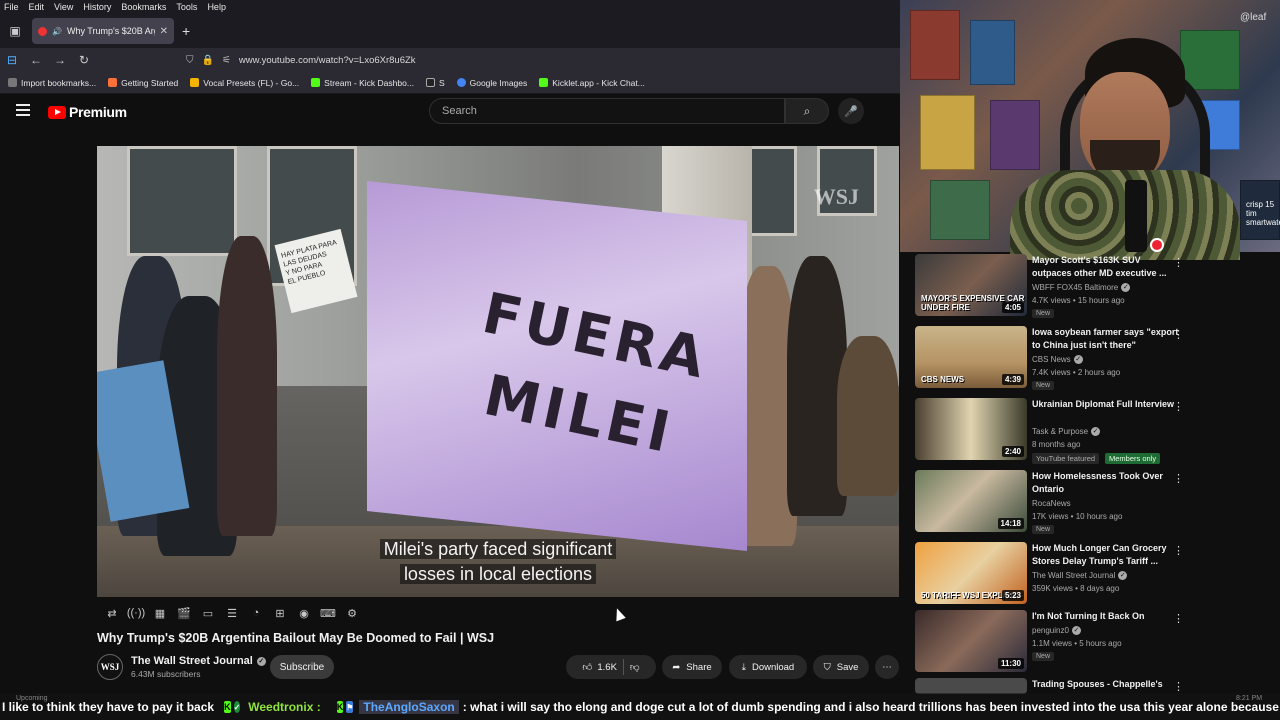 The width and height of the screenshot is (1280, 720). What do you see at coordinates (328, 613) in the screenshot?
I see `keyboard-icon: ⌨` at bounding box center [328, 613].